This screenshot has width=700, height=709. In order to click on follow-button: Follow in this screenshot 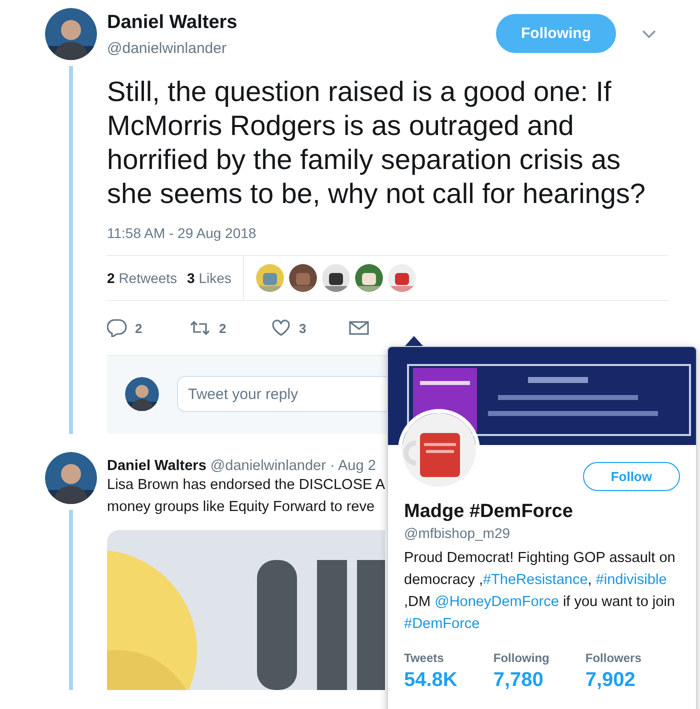, I will do `click(631, 476)`.